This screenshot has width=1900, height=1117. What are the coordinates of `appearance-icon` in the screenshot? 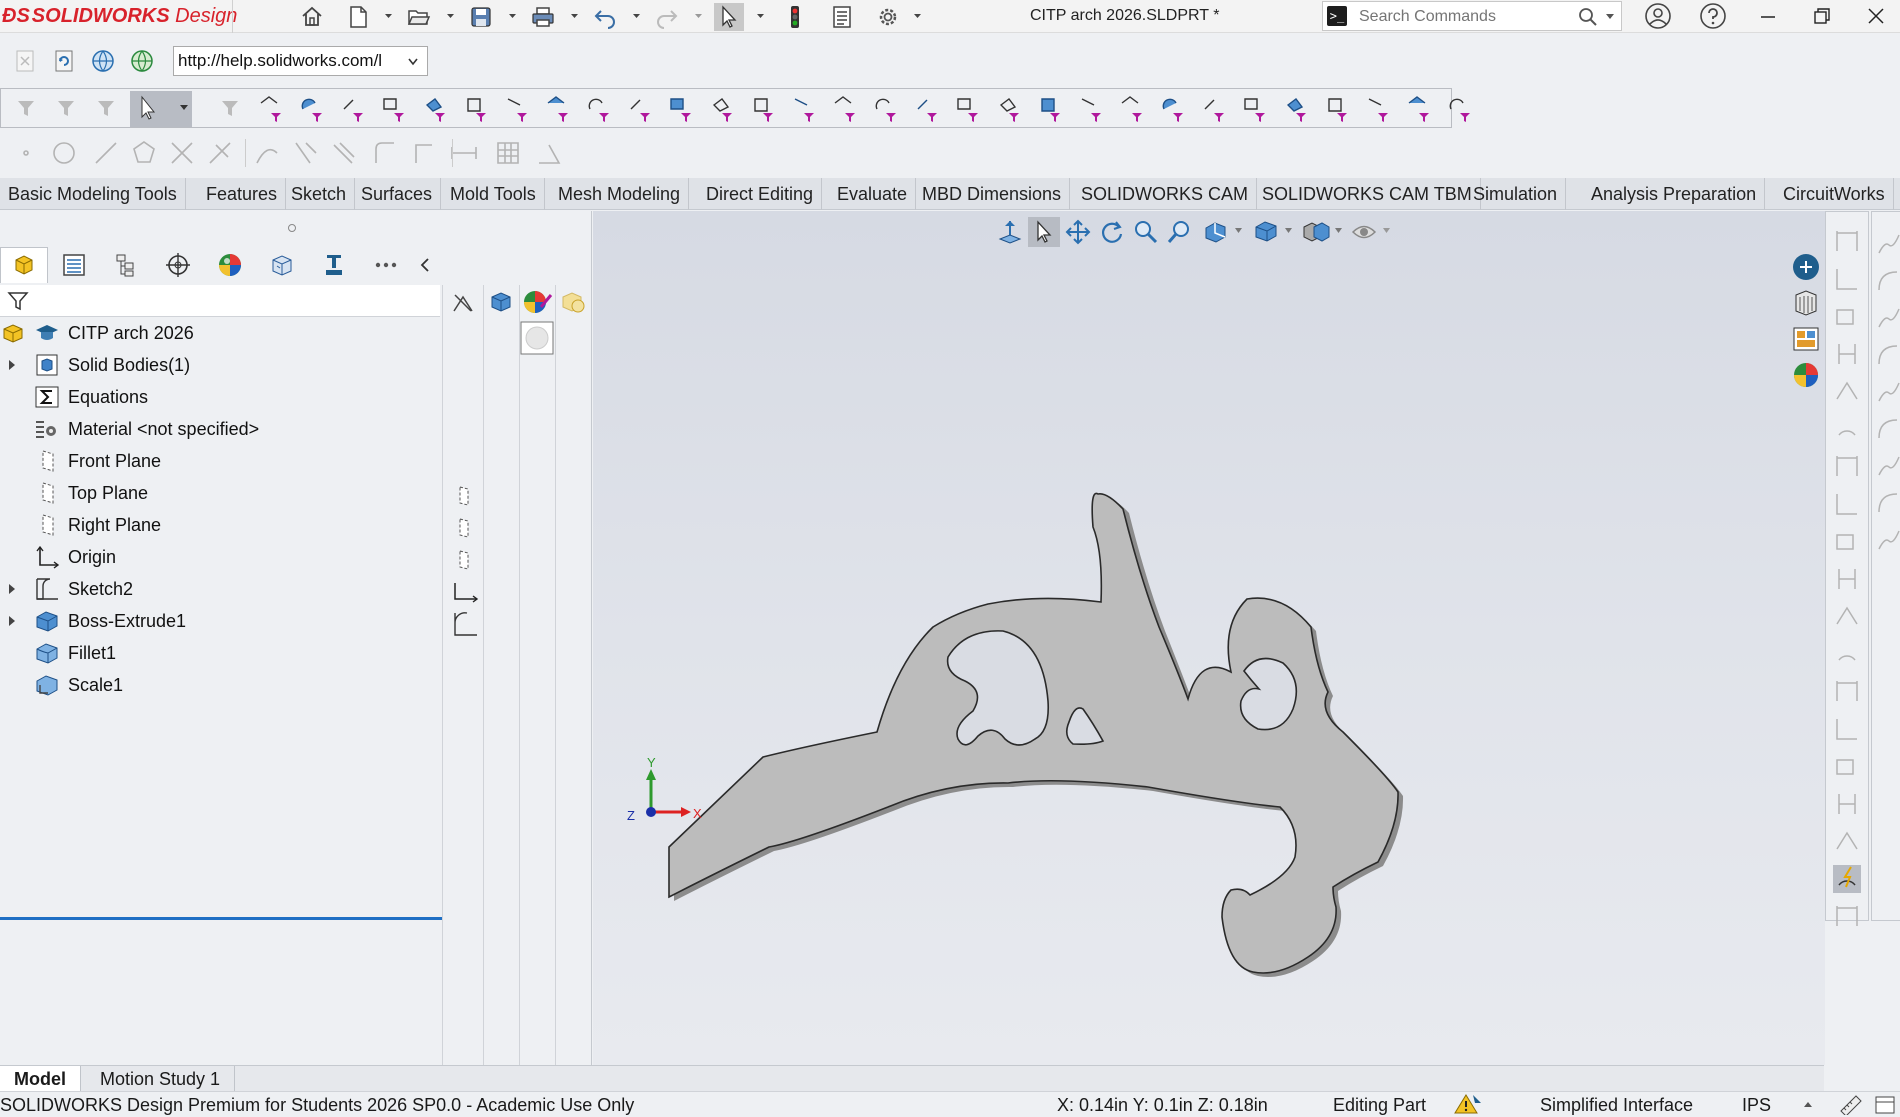 It's located at (537, 302).